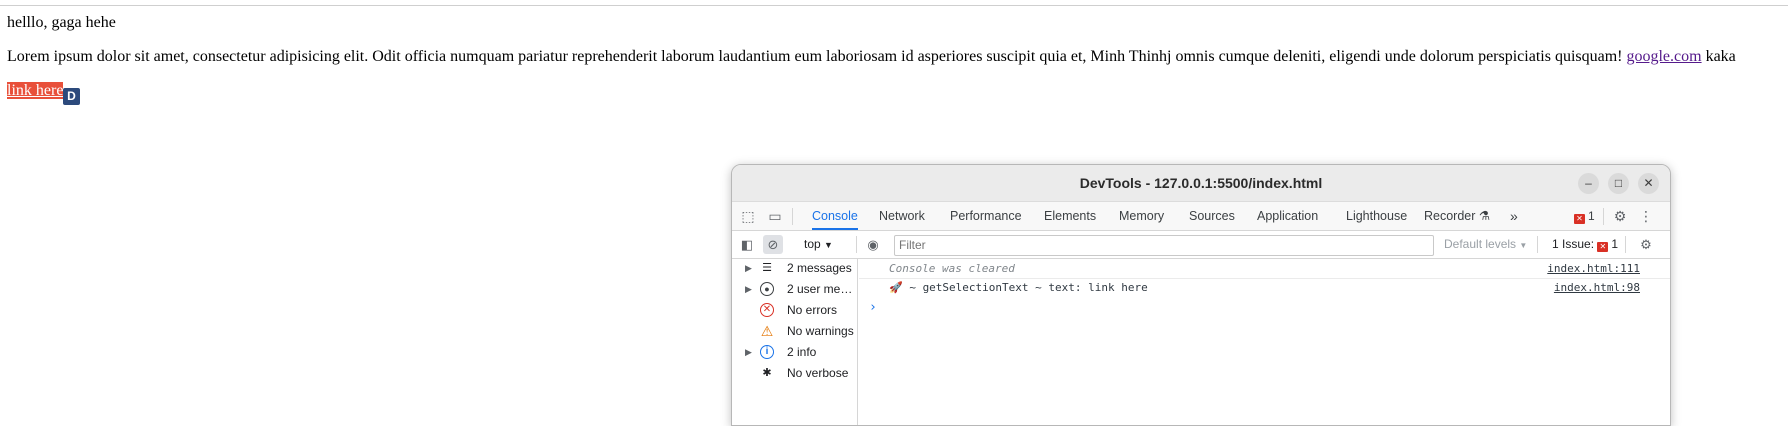 Image resolution: width=1788 pixels, height=426 pixels. What do you see at coordinates (748, 216) in the screenshot?
I see `inspect-element-icon: ⬚` at bounding box center [748, 216].